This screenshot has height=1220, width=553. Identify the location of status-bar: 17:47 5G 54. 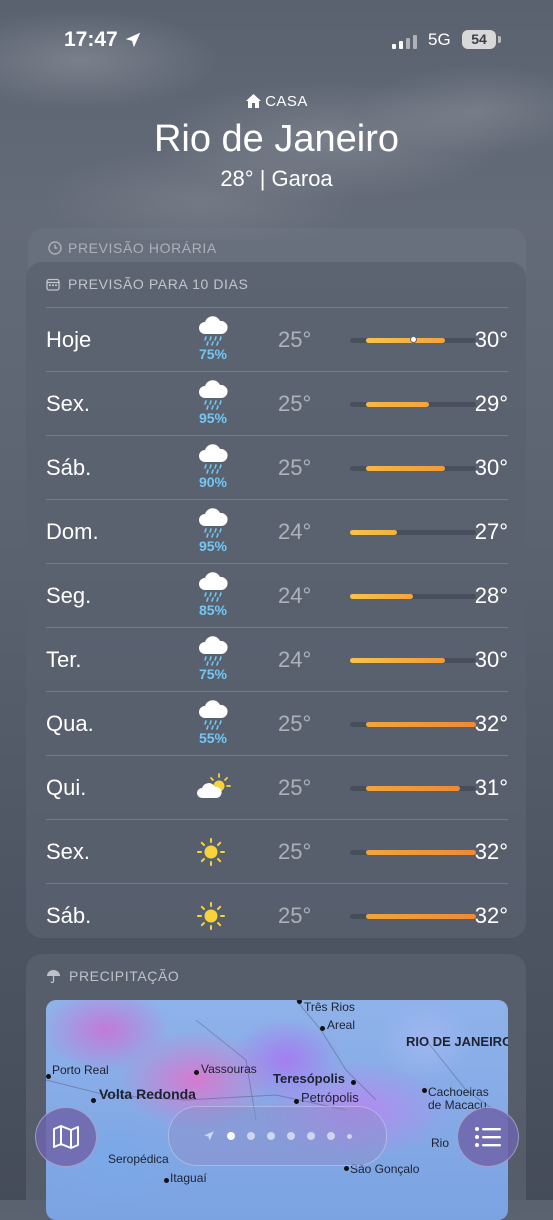
(276, 41).